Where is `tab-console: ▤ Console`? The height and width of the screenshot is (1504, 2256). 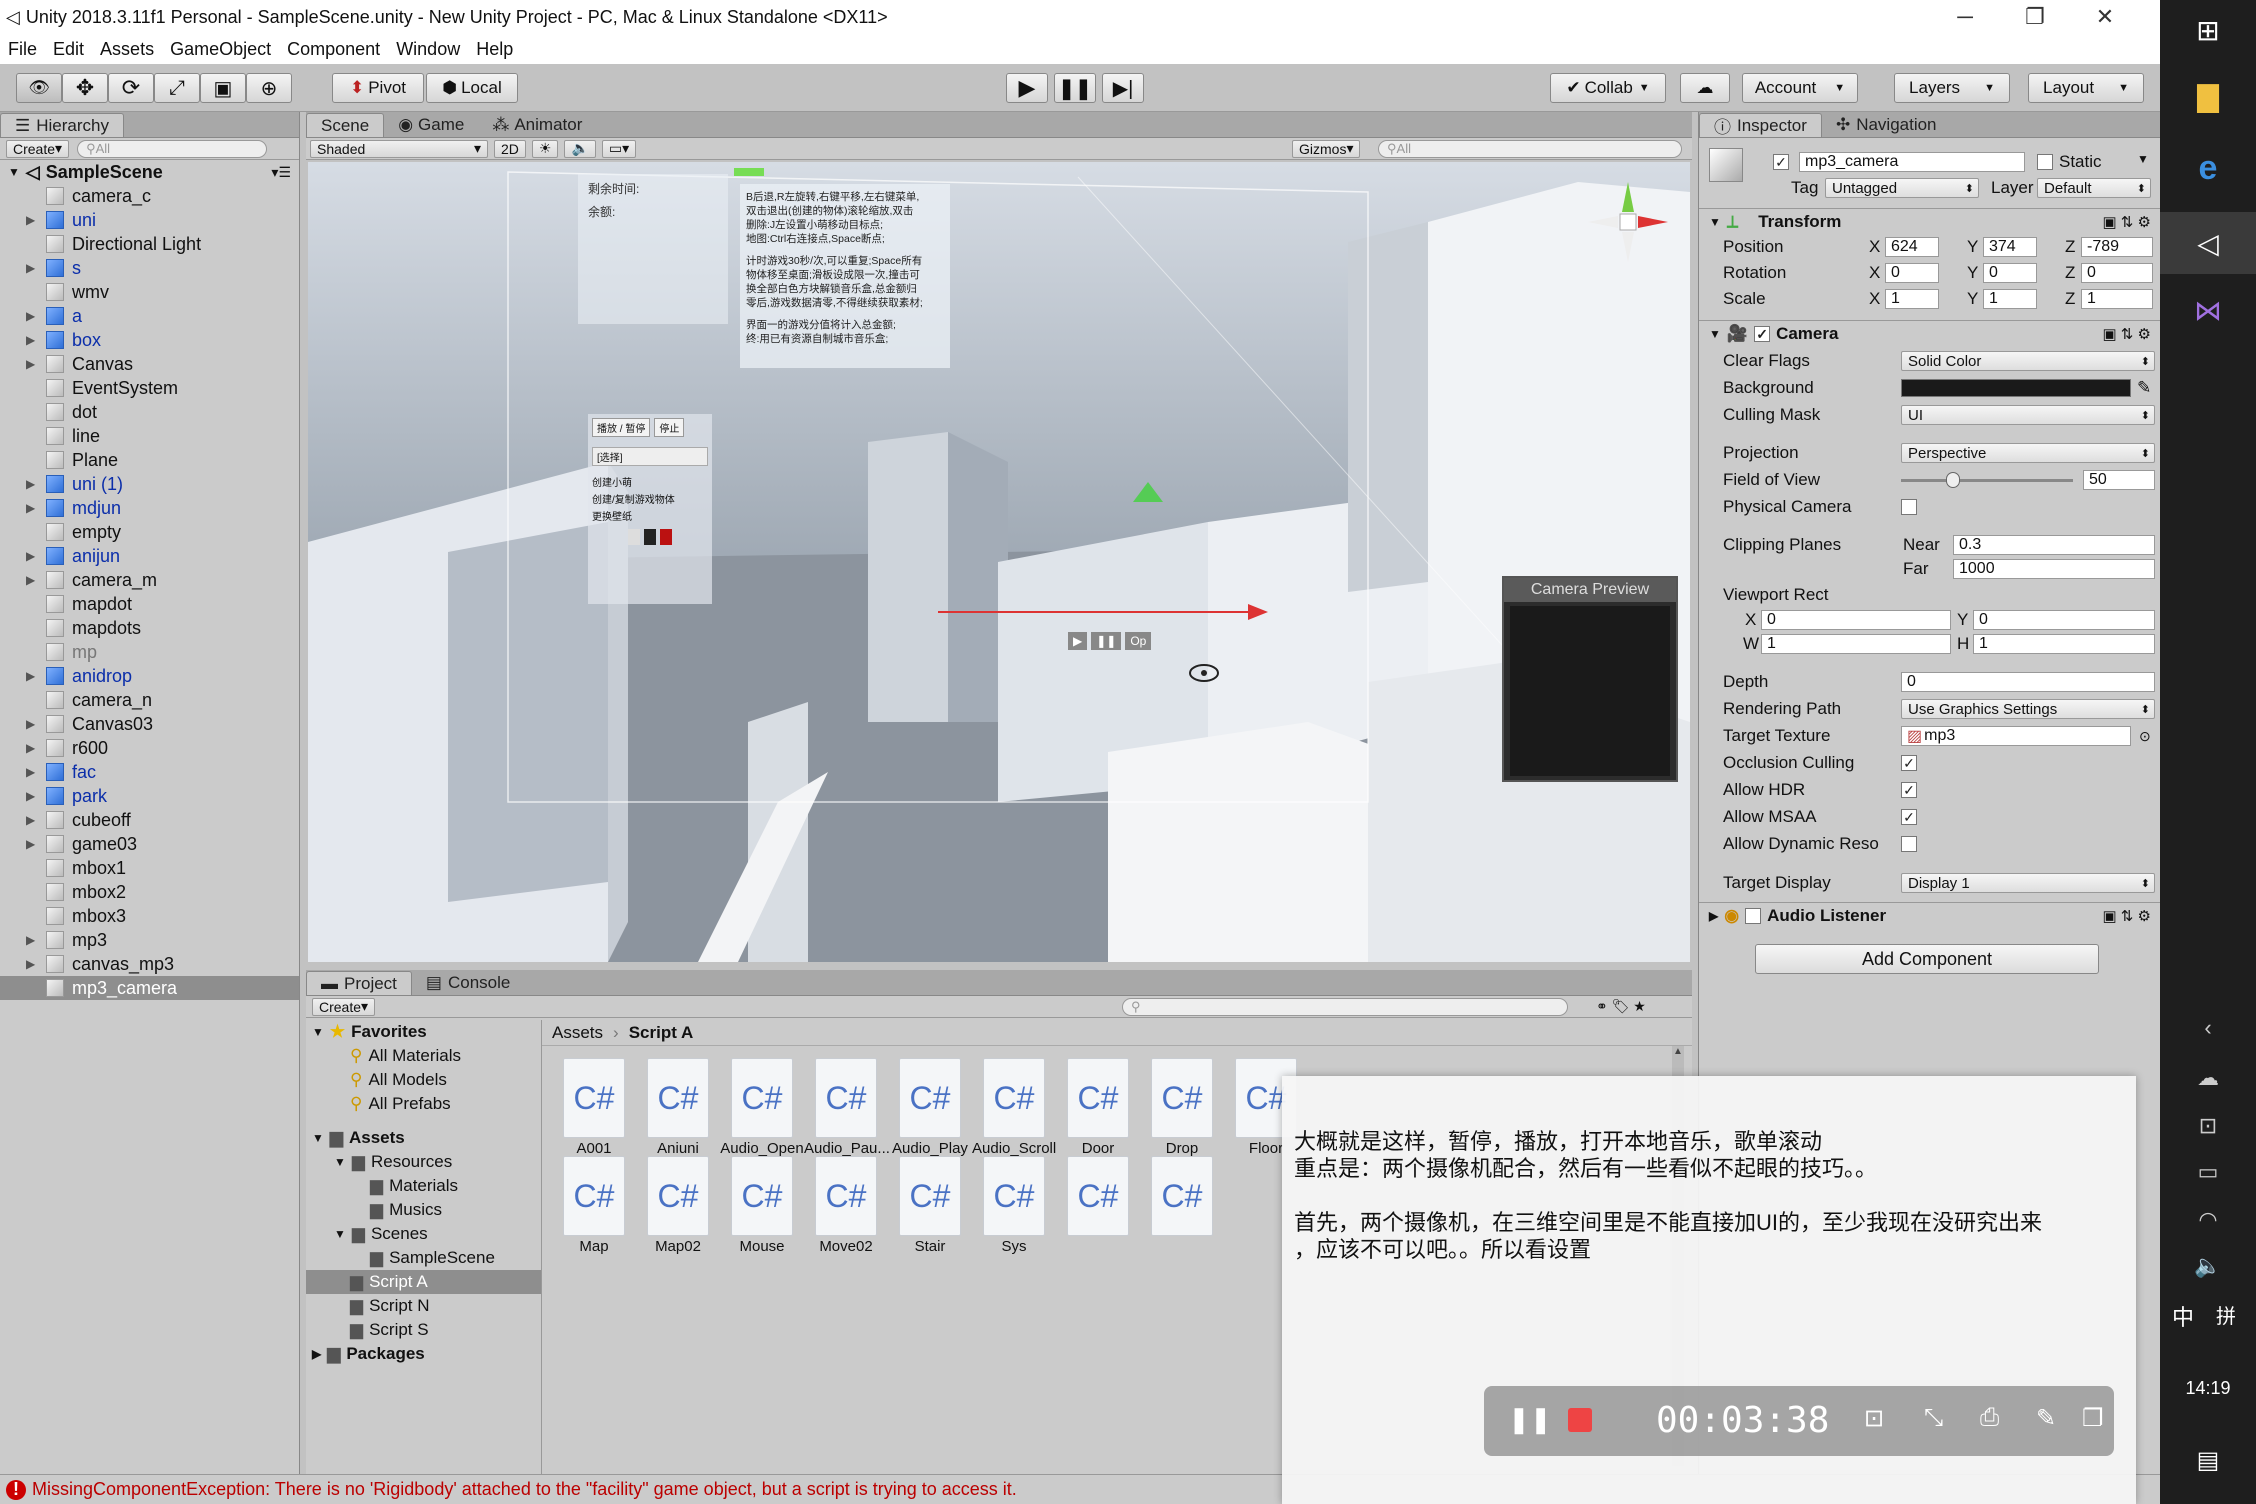 tab-console: ▤ Console is located at coordinates (468, 983).